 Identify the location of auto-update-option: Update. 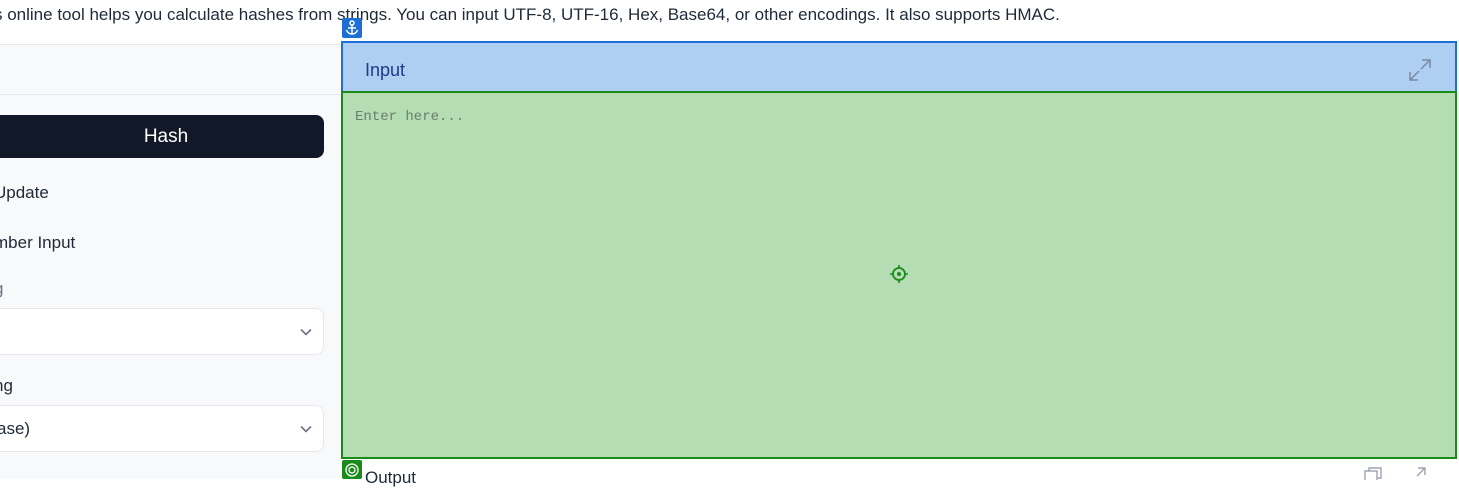
(24, 193).